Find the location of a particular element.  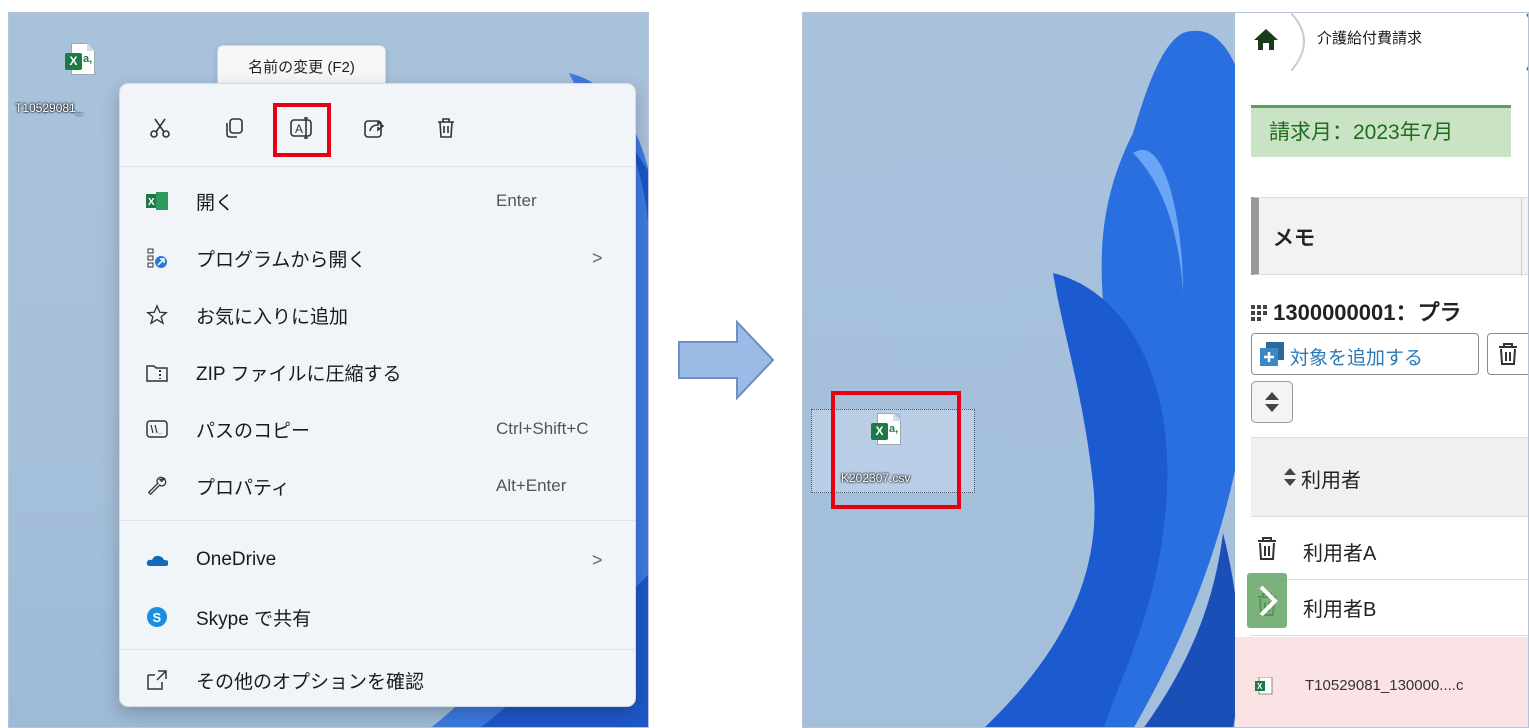

copy-icon is located at coordinates (234, 128).